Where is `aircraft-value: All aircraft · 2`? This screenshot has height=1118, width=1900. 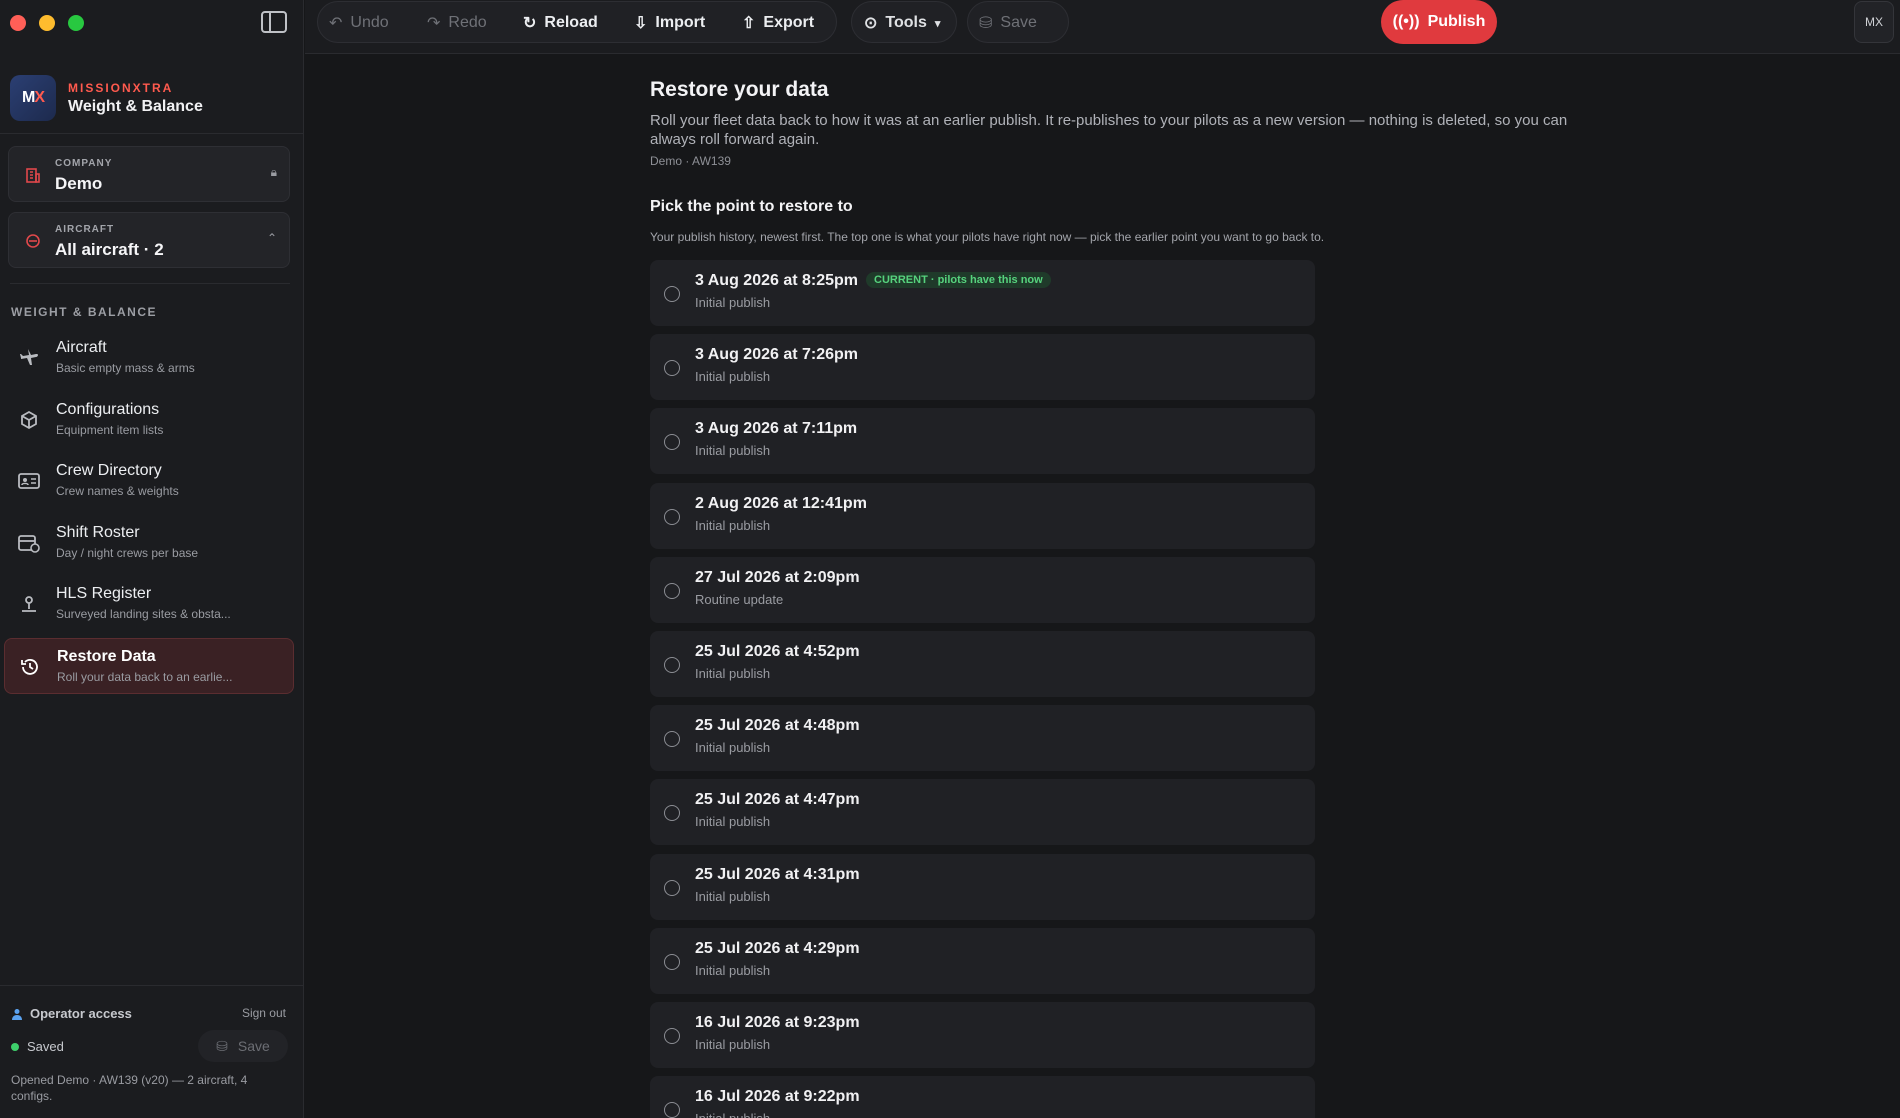
aircraft-value: All aircraft · 2 is located at coordinates (109, 249).